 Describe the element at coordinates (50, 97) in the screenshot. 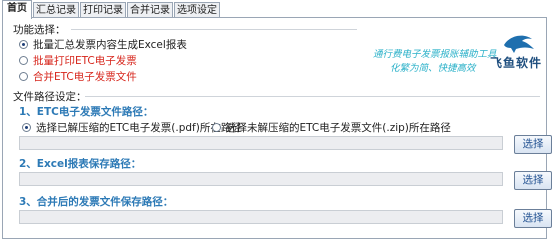

I see `path-group-title: 文件路径设定：` at that location.